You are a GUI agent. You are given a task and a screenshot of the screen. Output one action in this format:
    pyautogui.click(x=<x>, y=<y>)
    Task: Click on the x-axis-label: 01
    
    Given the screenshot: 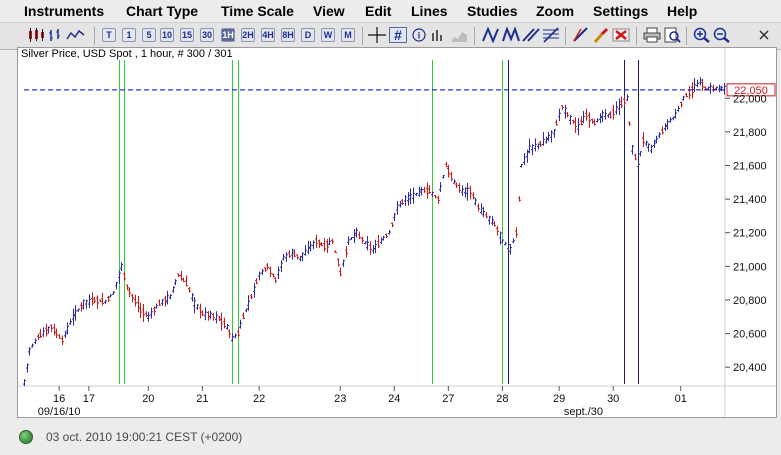 What is the action you would take?
    pyautogui.click(x=681, y=399)
    